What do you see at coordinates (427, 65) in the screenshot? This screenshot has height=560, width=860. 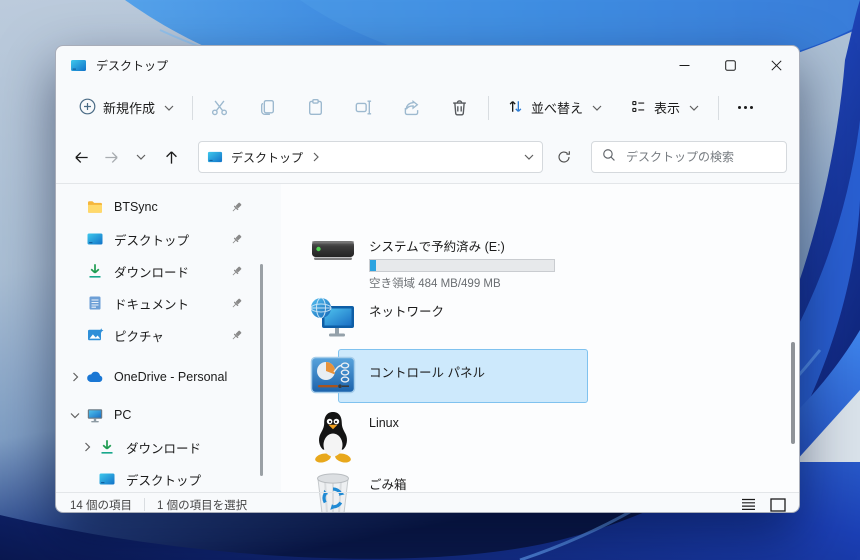 I see `title-bar: デスクトップ` at bounding box center [427, 65].